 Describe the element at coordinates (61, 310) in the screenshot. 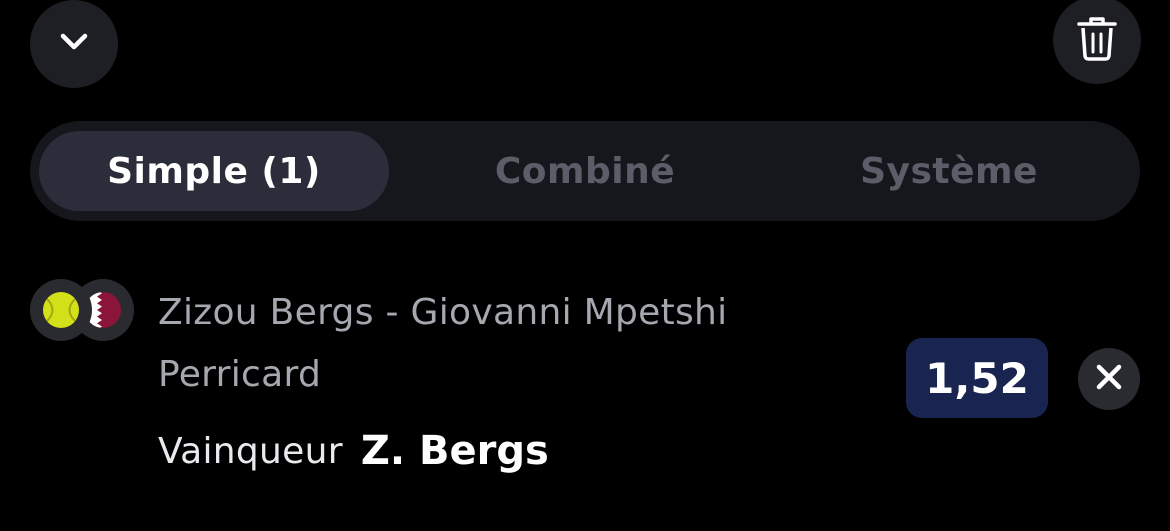

I see `tennis-ball-icon` at that location.